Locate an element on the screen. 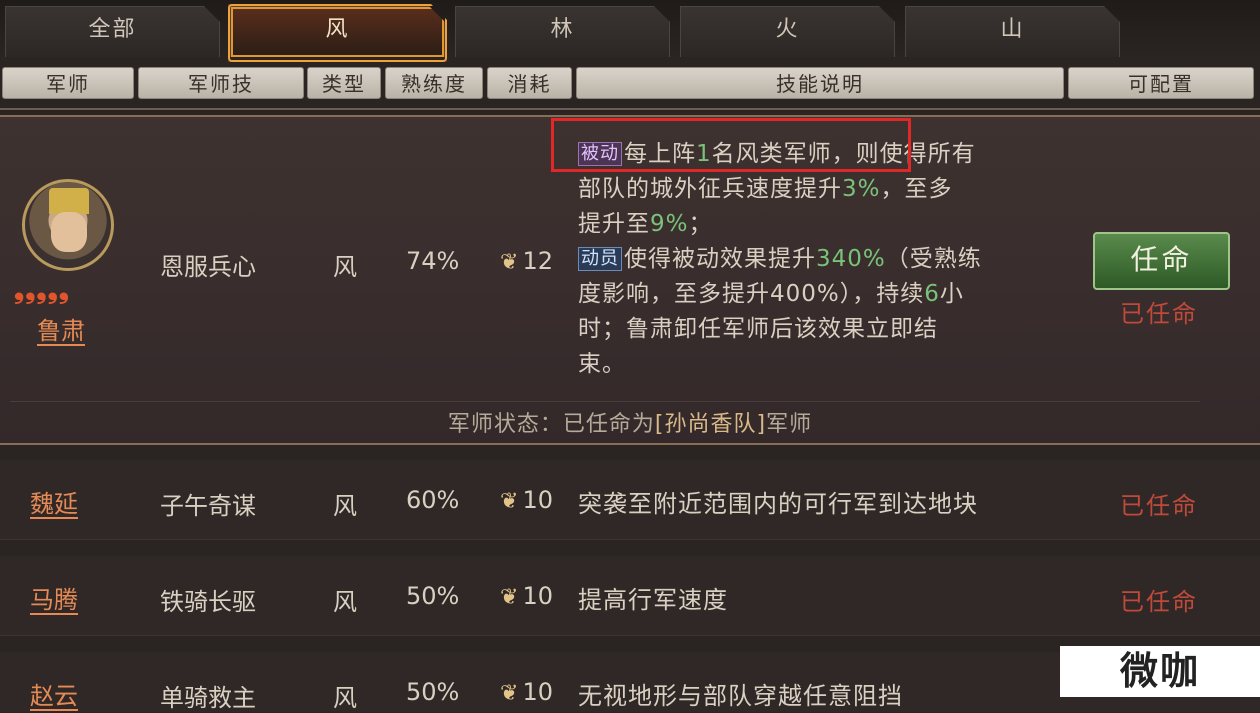 This screenshot has height=713, width=1260. hat-graphic is located at coordinates (69, 201).